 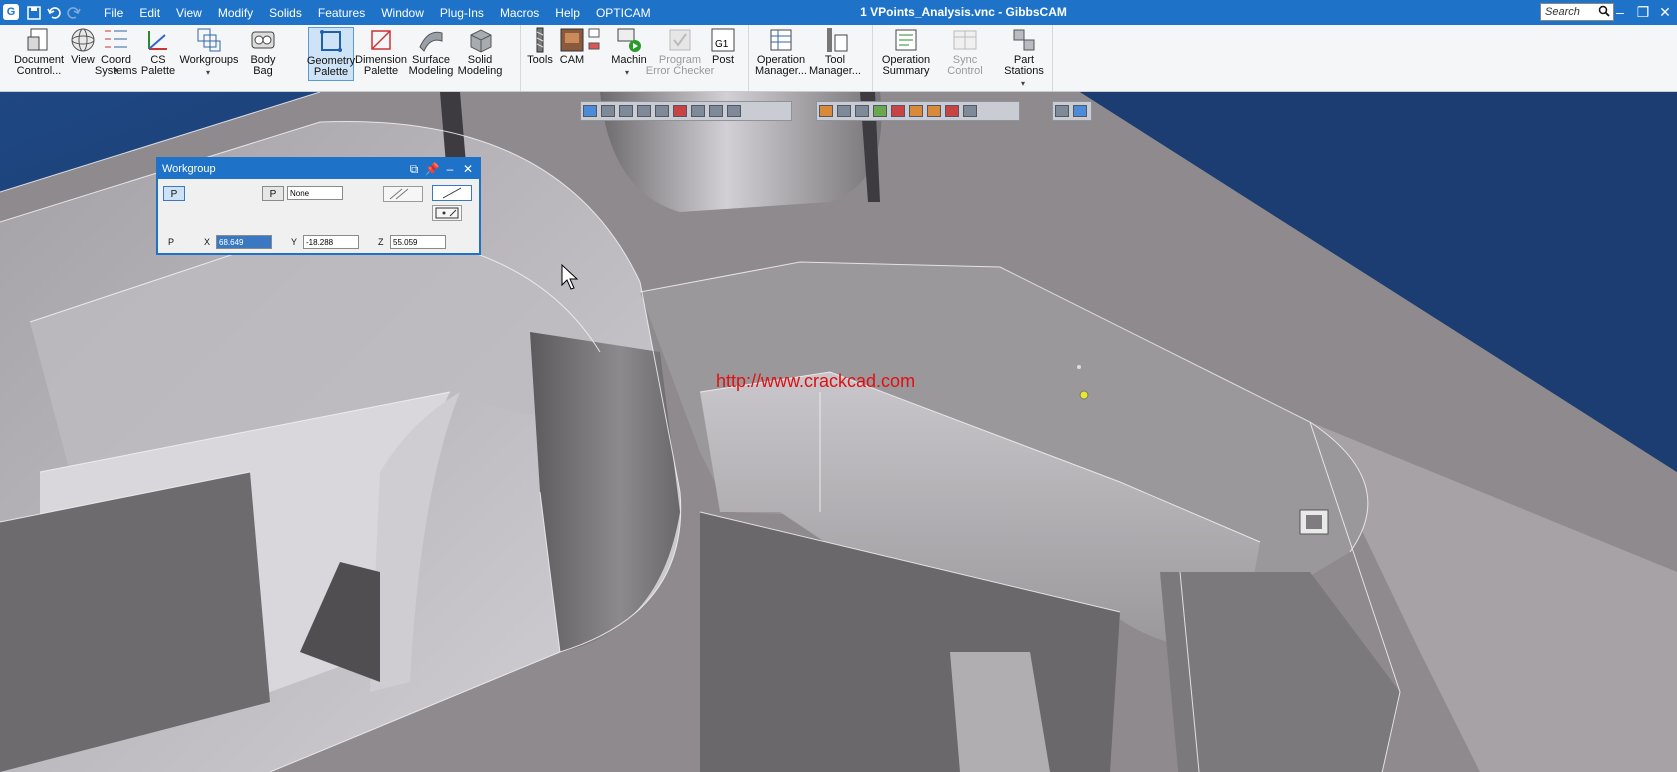 I want to click on coord-systems-button: Coord Systems ▾, so click(x=116, y=52).